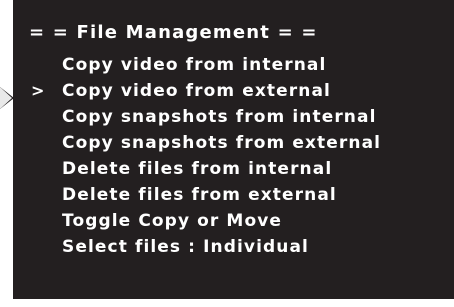 The image size is (454, 307). I want to click on menu-item-label: Select files : Individual, so click(185, 247).